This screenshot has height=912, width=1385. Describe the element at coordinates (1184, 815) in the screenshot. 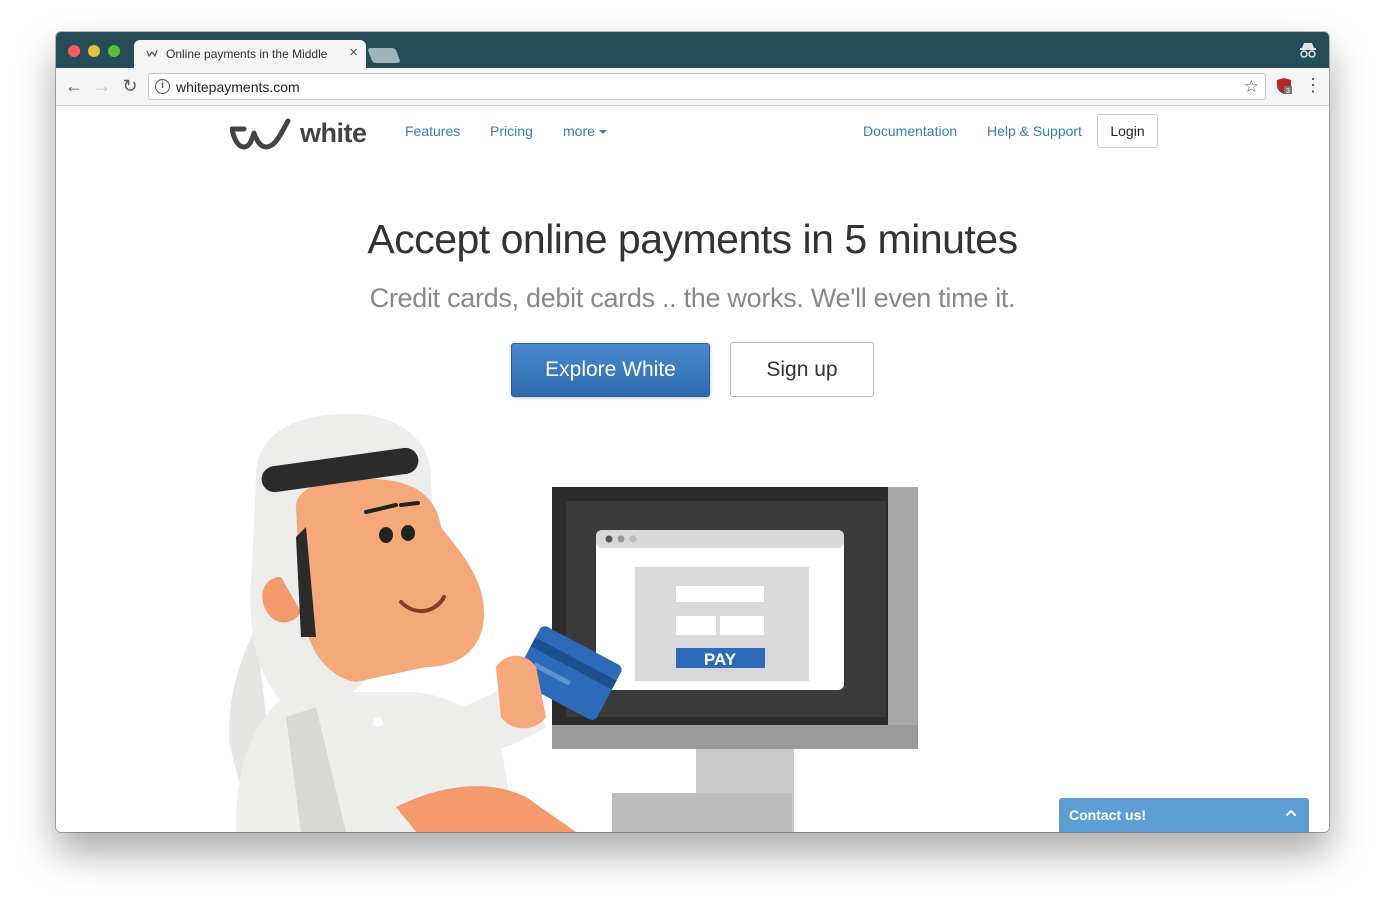

I see `contact-us-widget: Contact us!` at that location.